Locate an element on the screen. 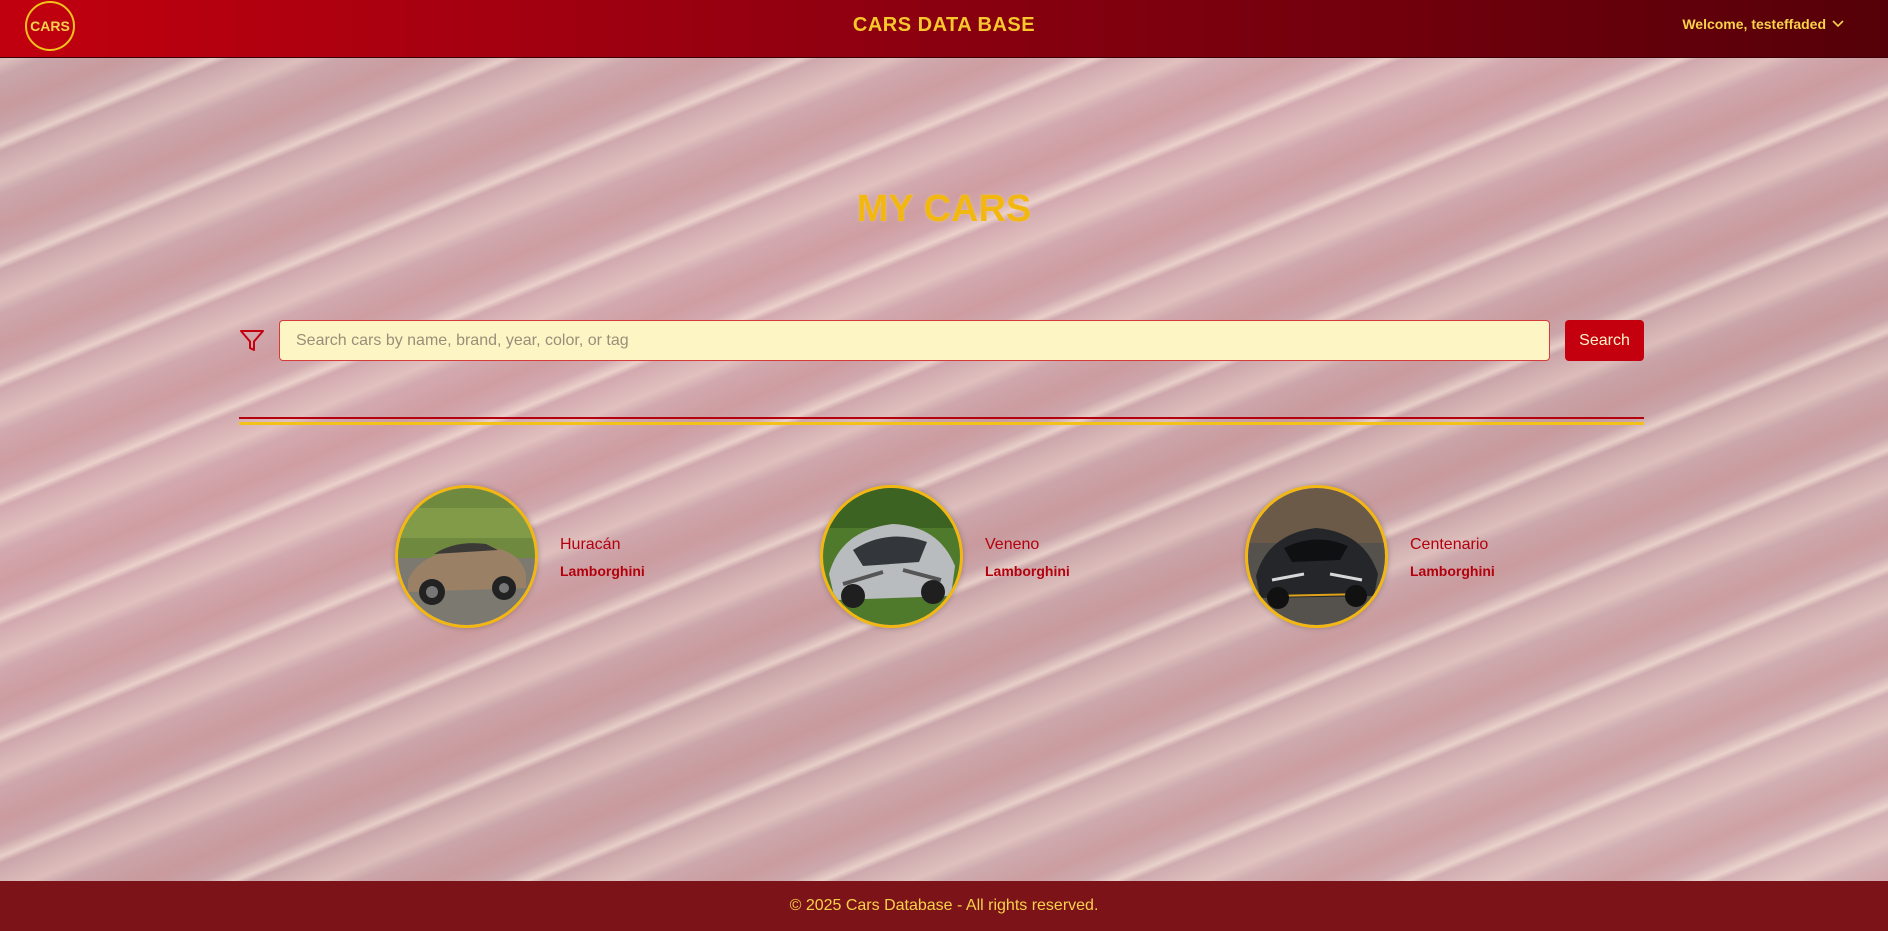  filter-icon is located at coordinates (252, 341).